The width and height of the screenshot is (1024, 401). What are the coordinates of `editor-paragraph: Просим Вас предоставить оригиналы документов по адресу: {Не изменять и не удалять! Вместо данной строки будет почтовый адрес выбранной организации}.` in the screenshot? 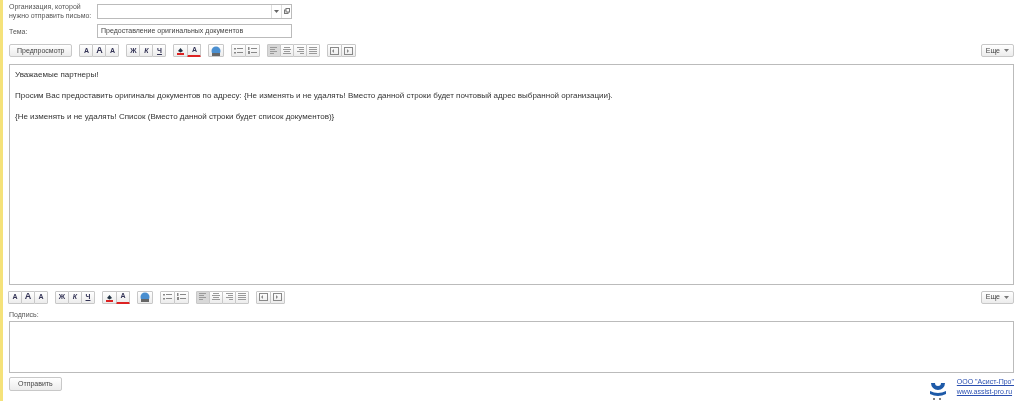 It's located at (314, 95).